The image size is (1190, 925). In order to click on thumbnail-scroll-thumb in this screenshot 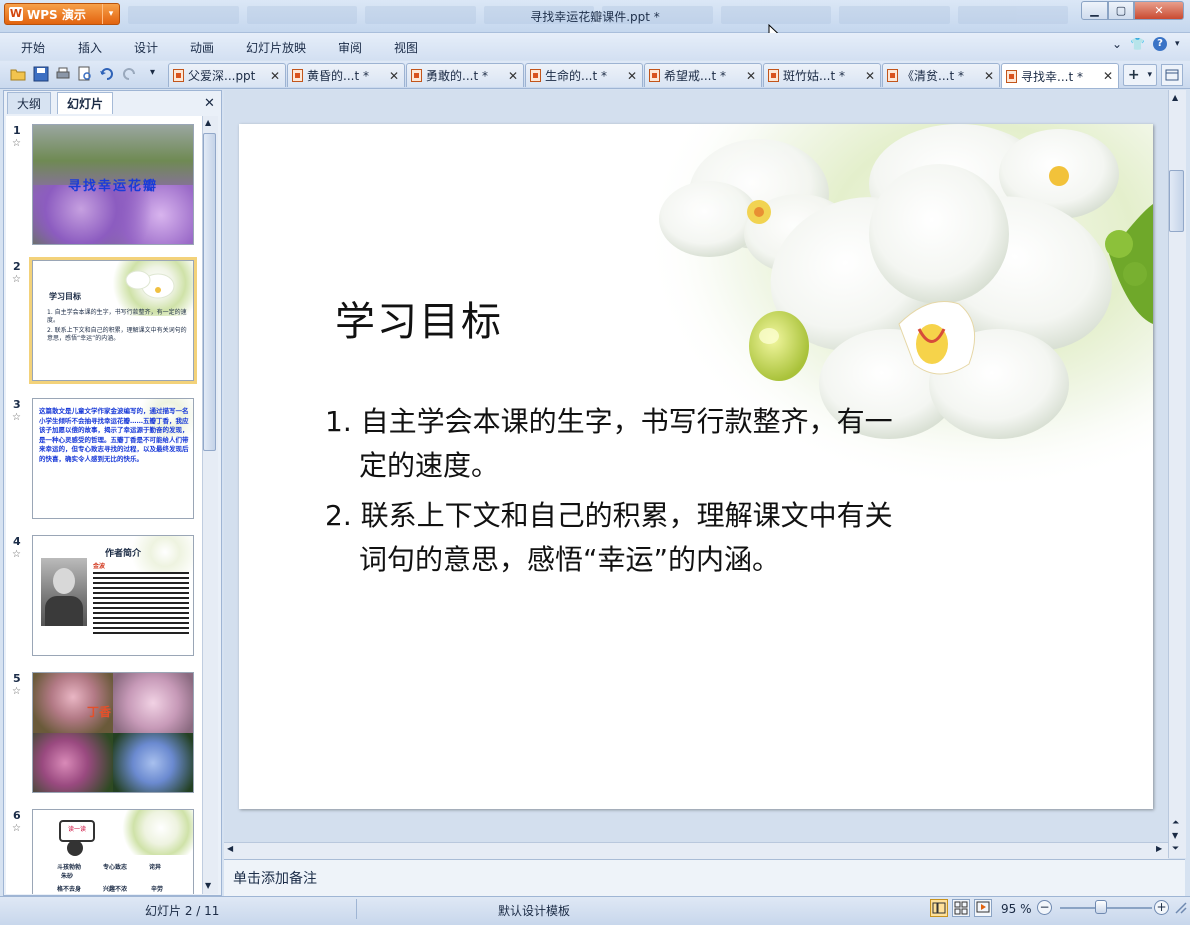, I will do `click(209, 292)`.